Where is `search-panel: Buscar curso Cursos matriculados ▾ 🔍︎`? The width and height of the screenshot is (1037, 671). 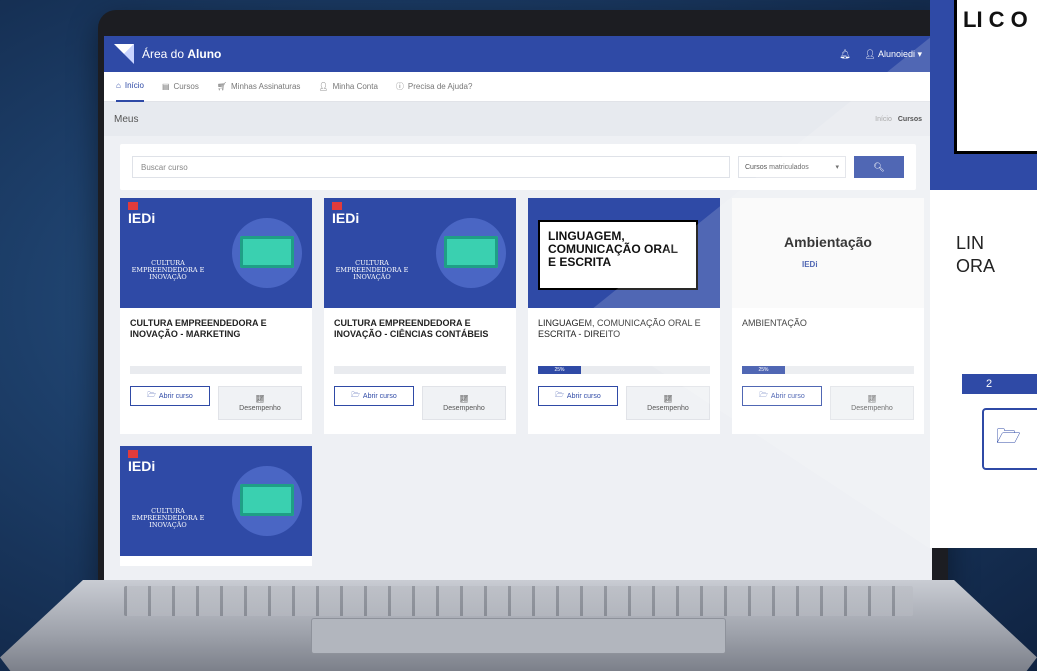 search-panel: Buscar curso Cursos matriculados ▾ 🔍︎ is located at coordinates (518, 167).